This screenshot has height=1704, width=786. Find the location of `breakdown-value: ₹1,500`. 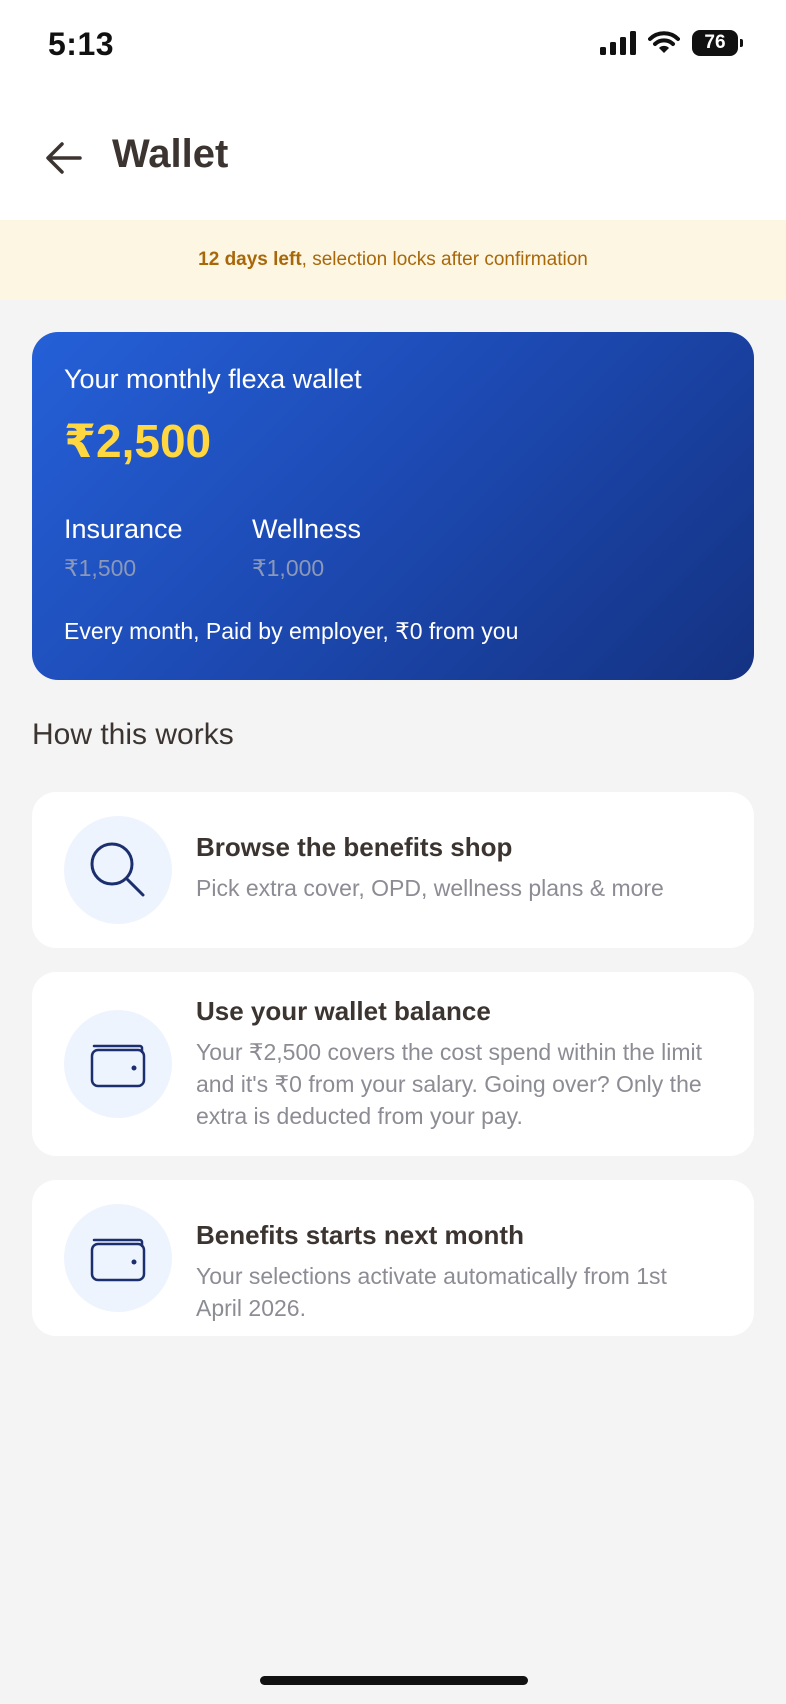

breakdown-value: ₹1,500 is located at coordinates (100, 568).